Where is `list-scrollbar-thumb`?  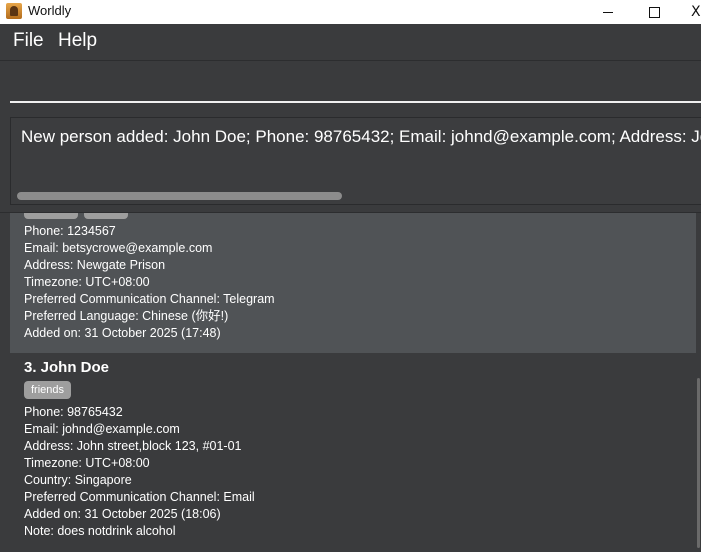
list-scrollbar-thumb is located at coordinates (698, 463).